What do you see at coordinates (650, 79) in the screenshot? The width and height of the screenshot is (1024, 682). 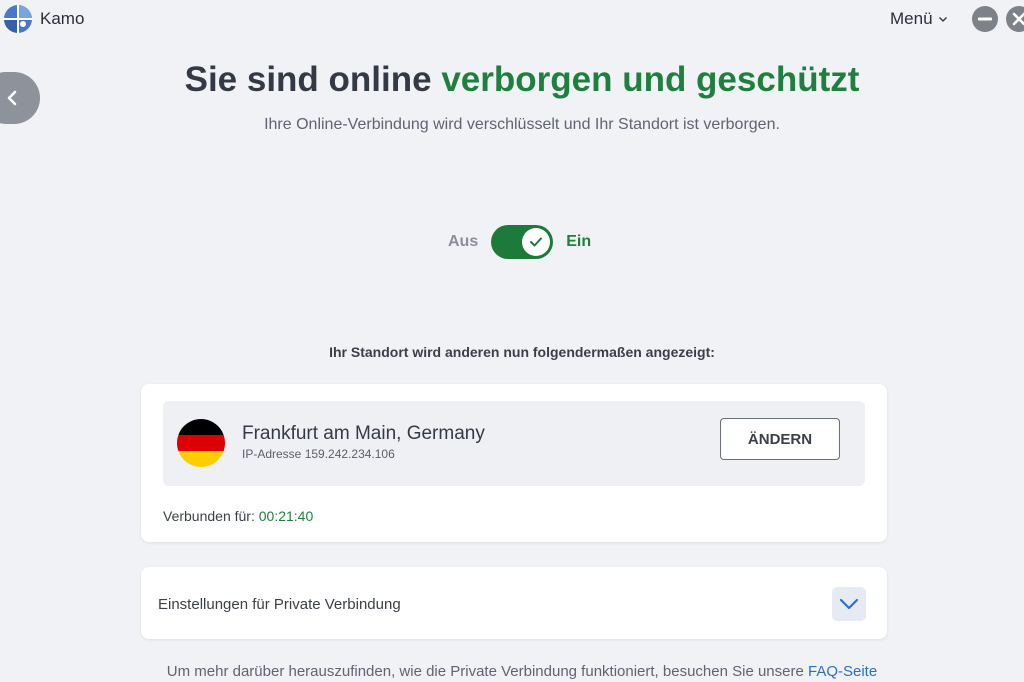 I see `title-part-green: verborgen und geschützt` at bounding box center [650, 79].